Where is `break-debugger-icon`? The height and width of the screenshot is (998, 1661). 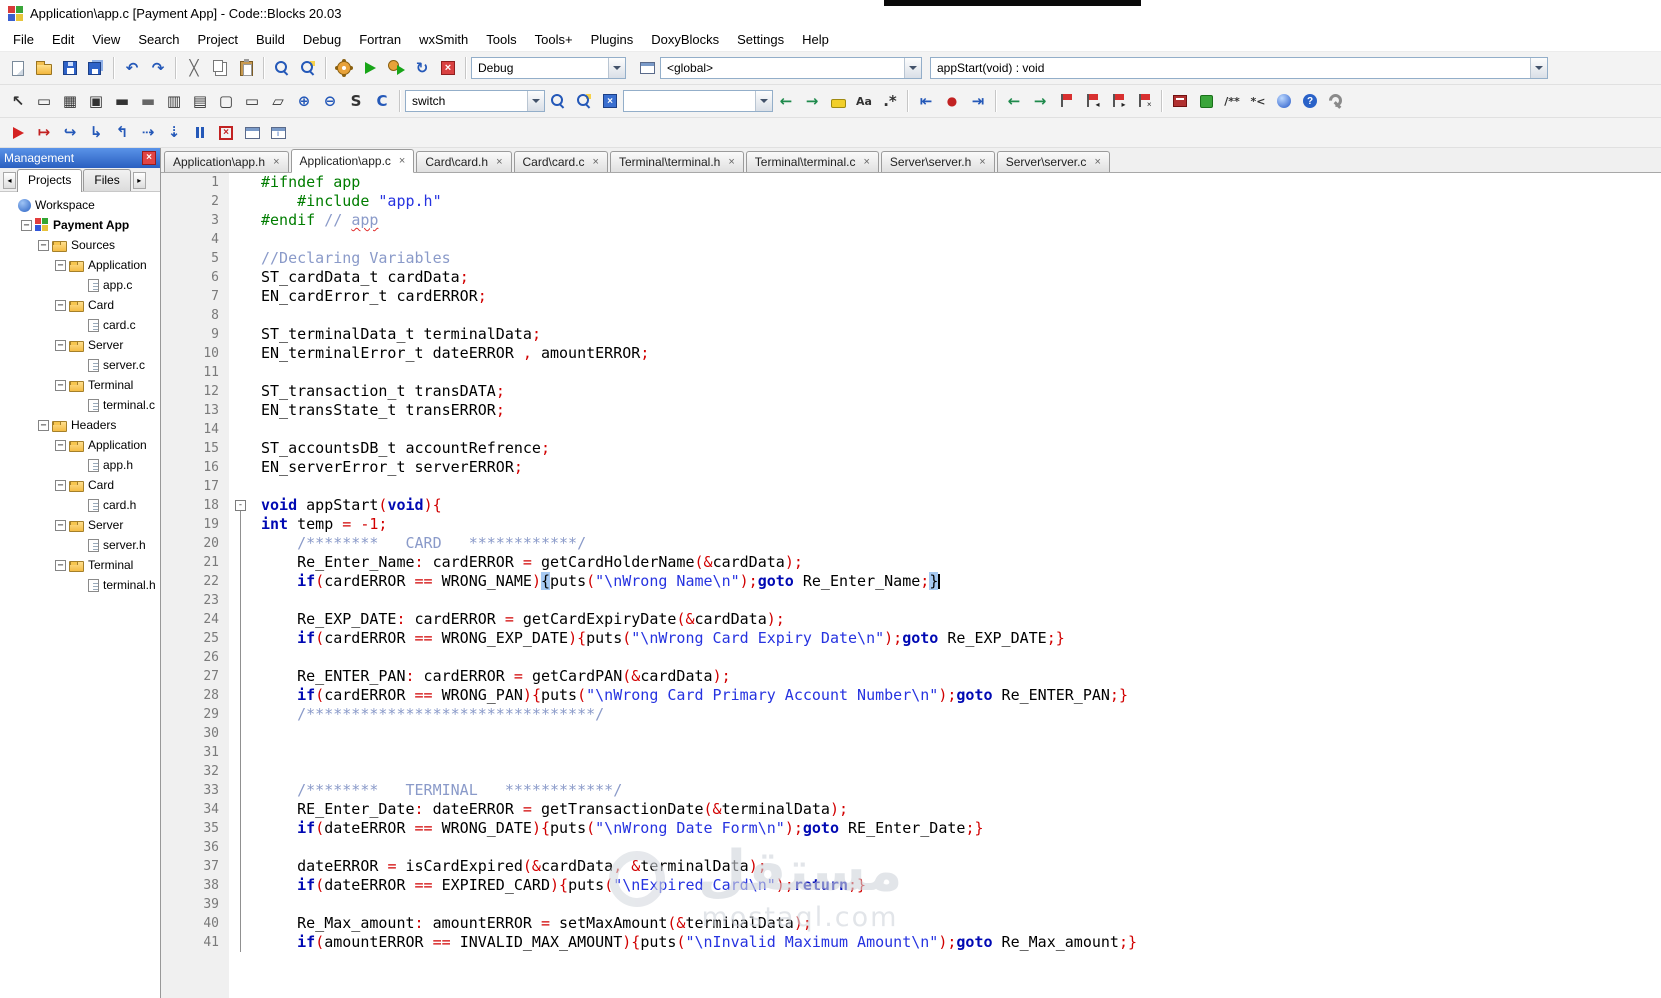 break-debugger-icon is located at coordinates (200, 132).